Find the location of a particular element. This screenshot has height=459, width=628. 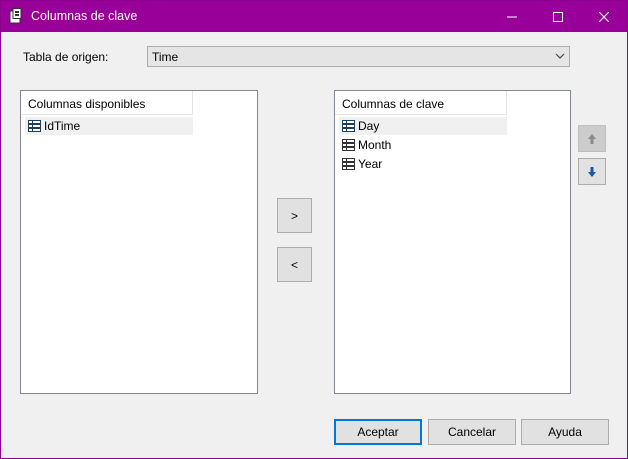

add-column-button: > is located at coordinates (294, 215).